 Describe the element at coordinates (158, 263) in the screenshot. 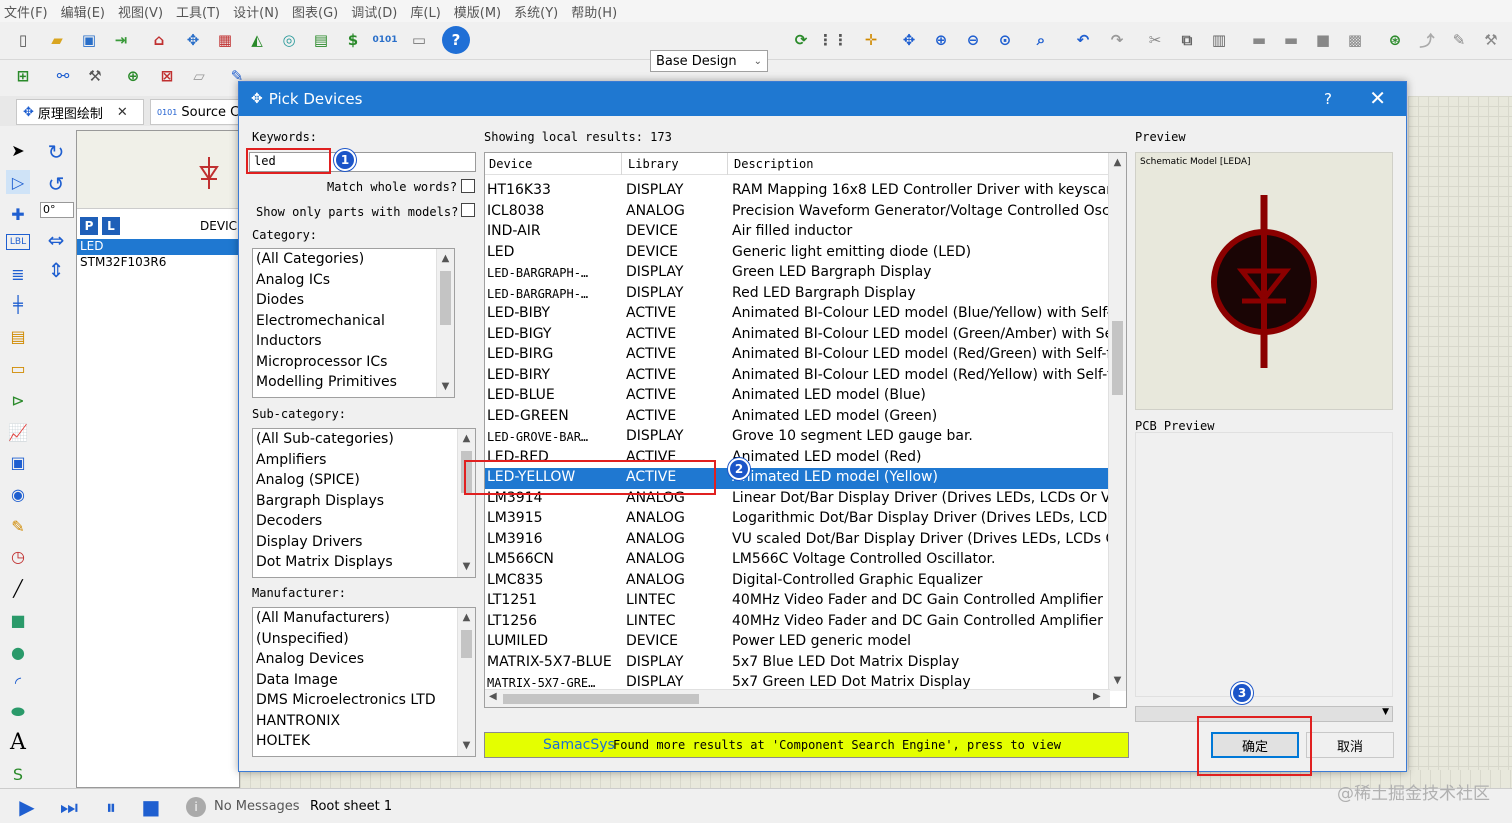

I see `list-item: STM32F103R6` at that location.